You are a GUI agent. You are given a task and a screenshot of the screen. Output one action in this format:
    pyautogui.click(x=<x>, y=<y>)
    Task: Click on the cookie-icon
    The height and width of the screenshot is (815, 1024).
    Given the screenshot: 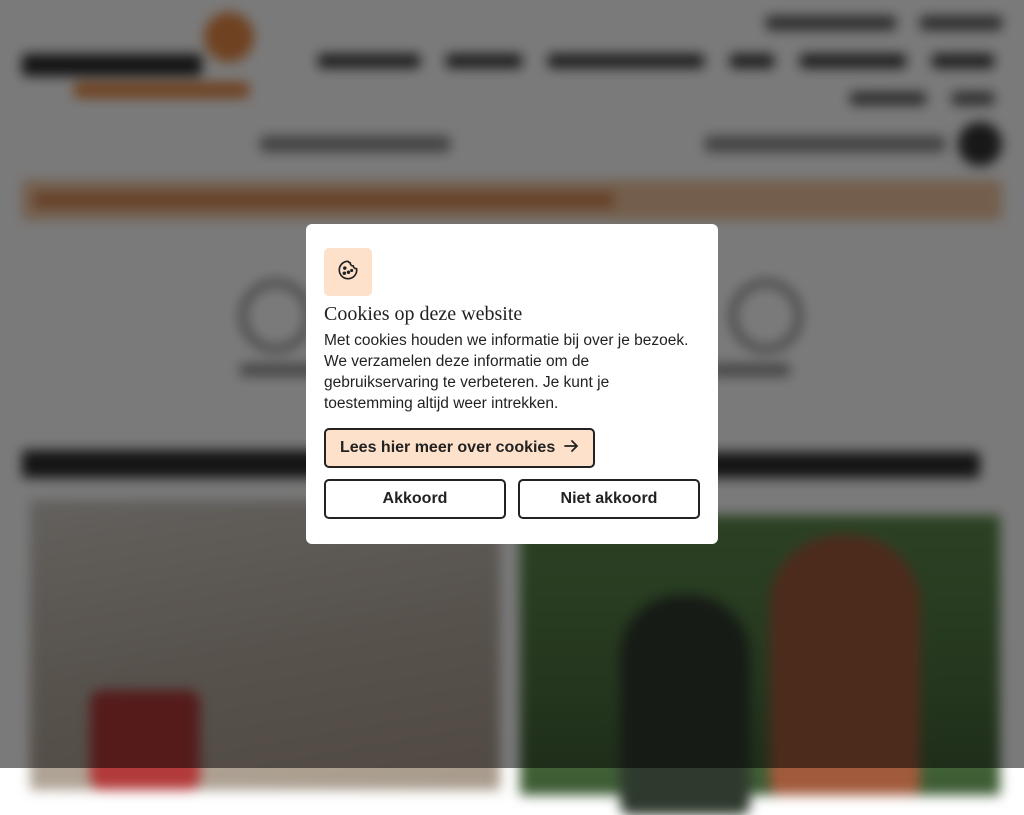 What is the action you would take?
    pyautogui.click(x=348, y=272)
    